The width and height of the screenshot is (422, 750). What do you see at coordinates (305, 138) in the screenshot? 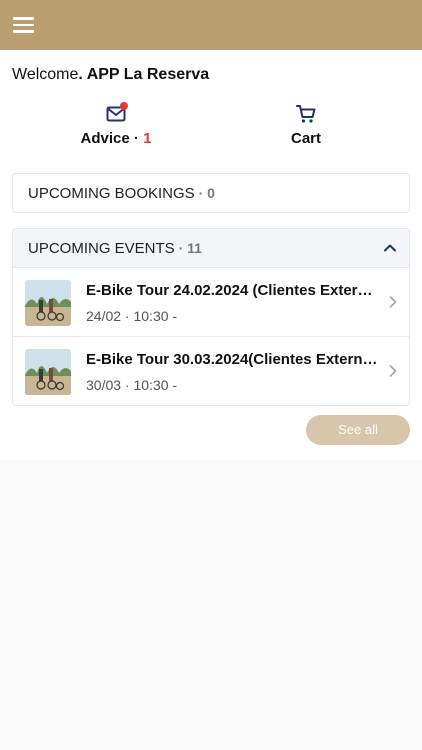
I see `cart-label: Cart` at bounding box center [305, 138].